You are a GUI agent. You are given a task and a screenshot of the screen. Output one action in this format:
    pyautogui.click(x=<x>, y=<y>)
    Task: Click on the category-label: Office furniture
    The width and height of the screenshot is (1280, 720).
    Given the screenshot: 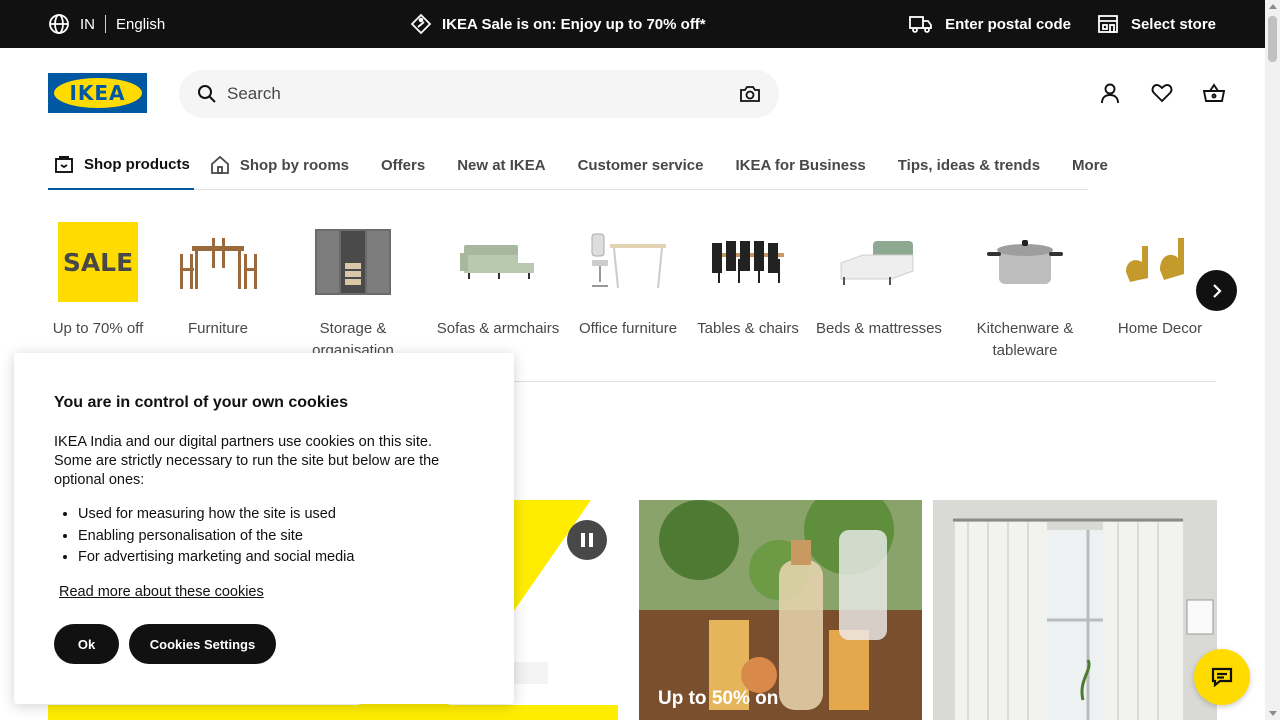 What is the action you would take?
    pyautogui.click(x=628, y=328)
    